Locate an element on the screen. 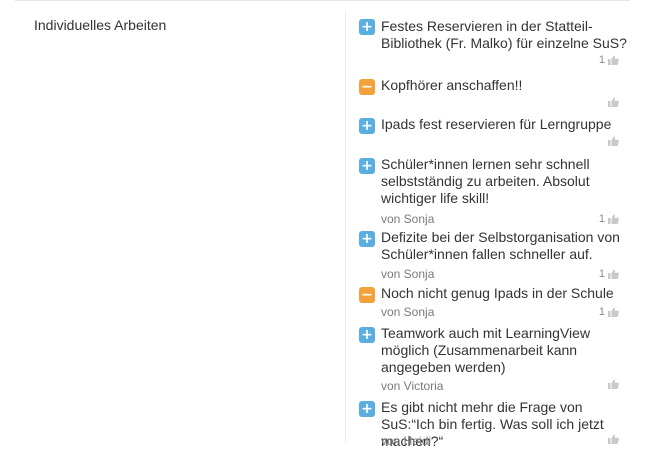  argument-author: von Heidi is located at coordinates (406, 441).